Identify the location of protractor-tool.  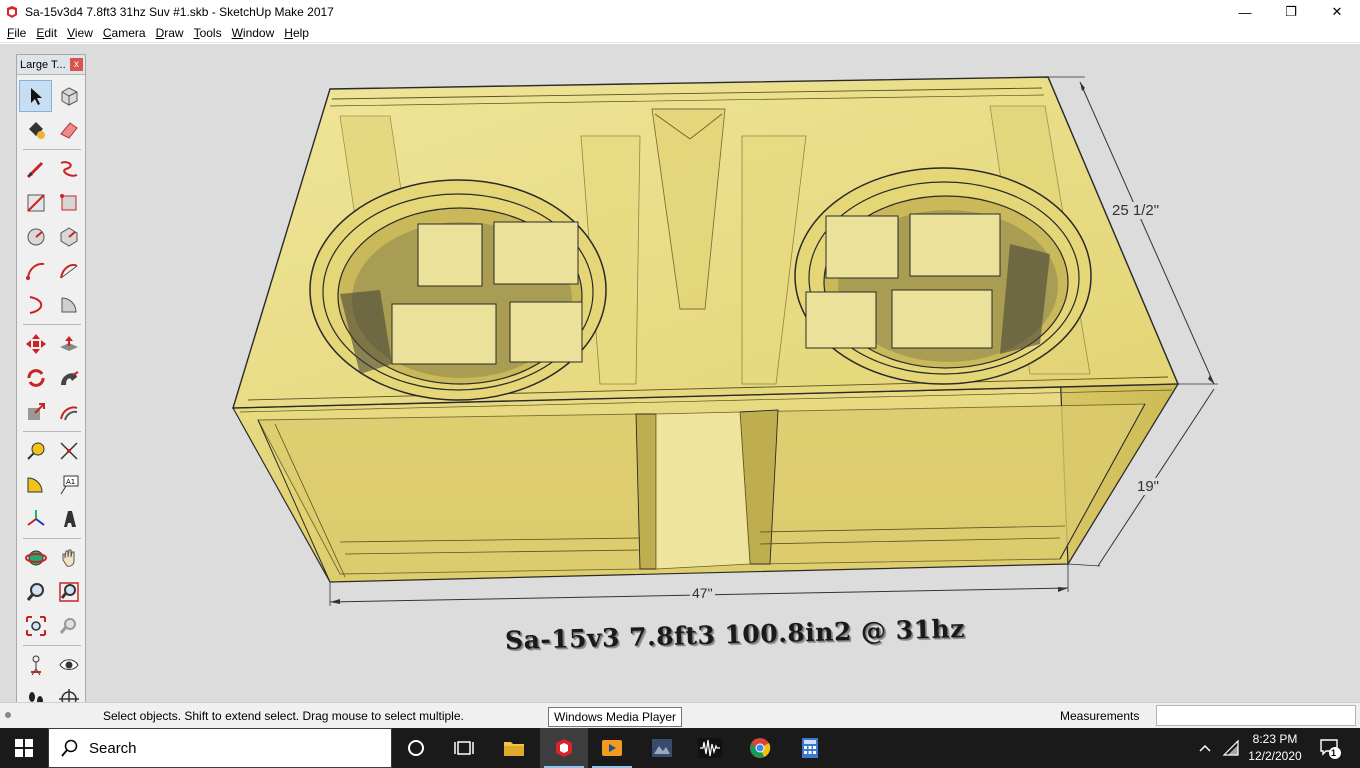
(35, 485).